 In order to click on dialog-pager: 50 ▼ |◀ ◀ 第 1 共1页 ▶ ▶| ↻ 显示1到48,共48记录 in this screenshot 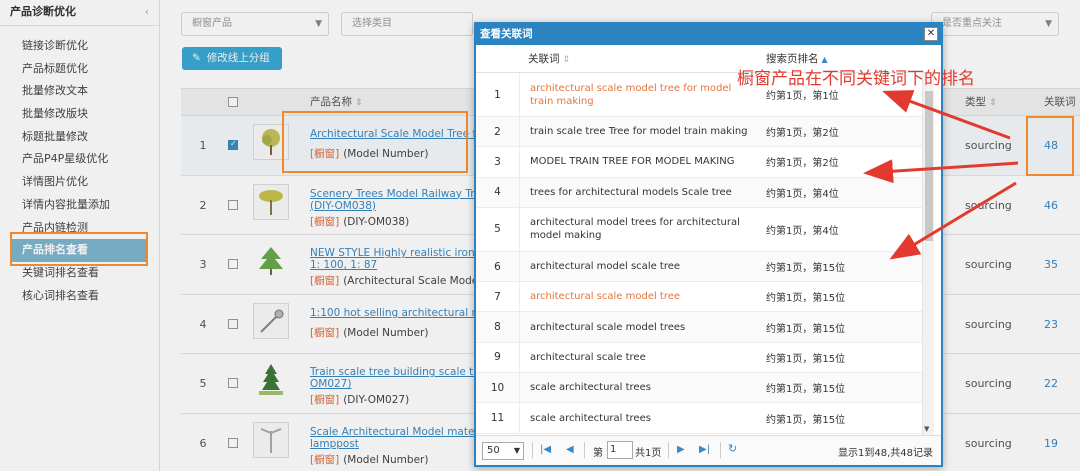, I will do `click(708, 450)`.